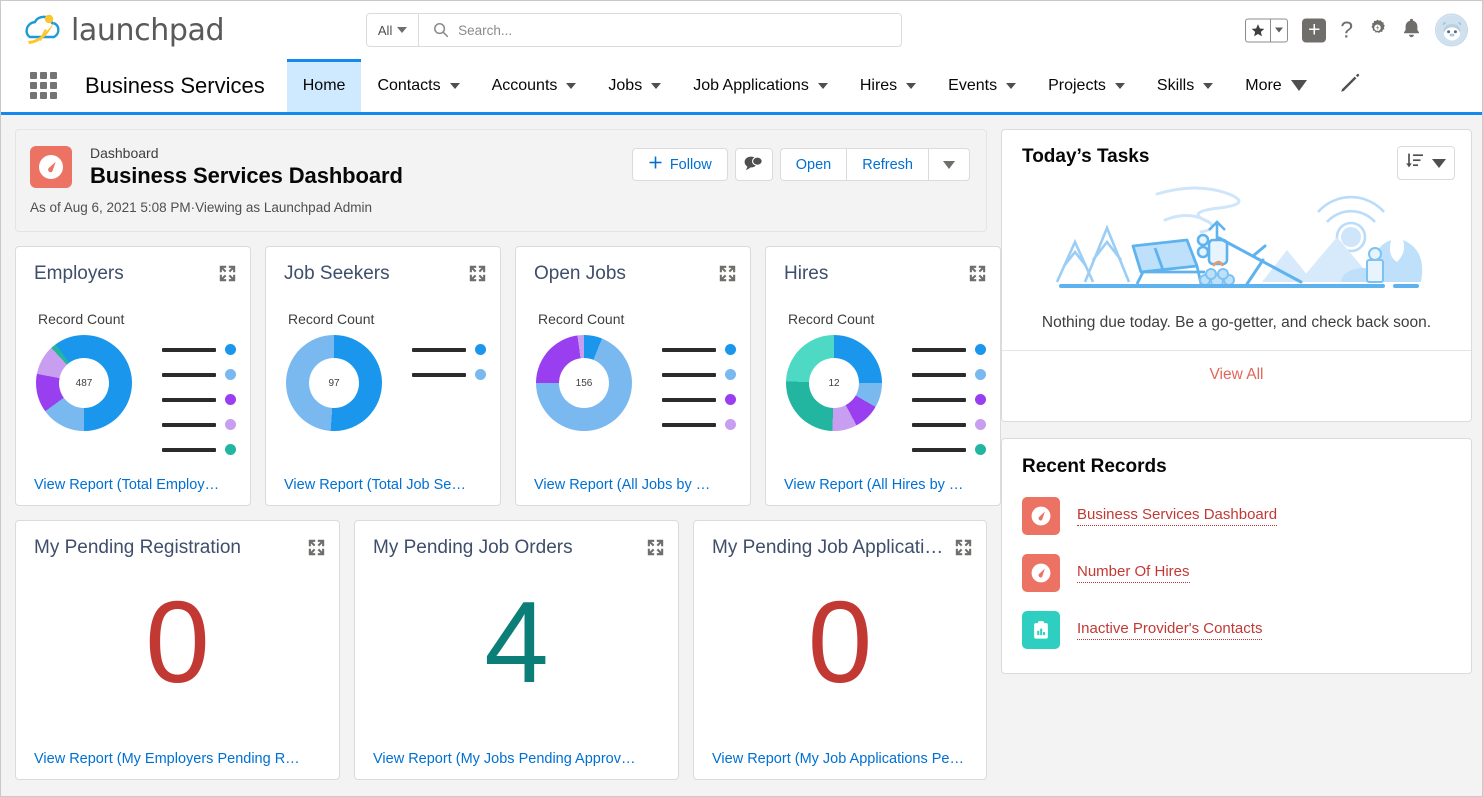 The height and width of the screenshot is (797, 1483). What do you see at coordinates (418, 85) in the screenshot?
I see `tab-contacts: Contacts` at bounding box center [418, 85].